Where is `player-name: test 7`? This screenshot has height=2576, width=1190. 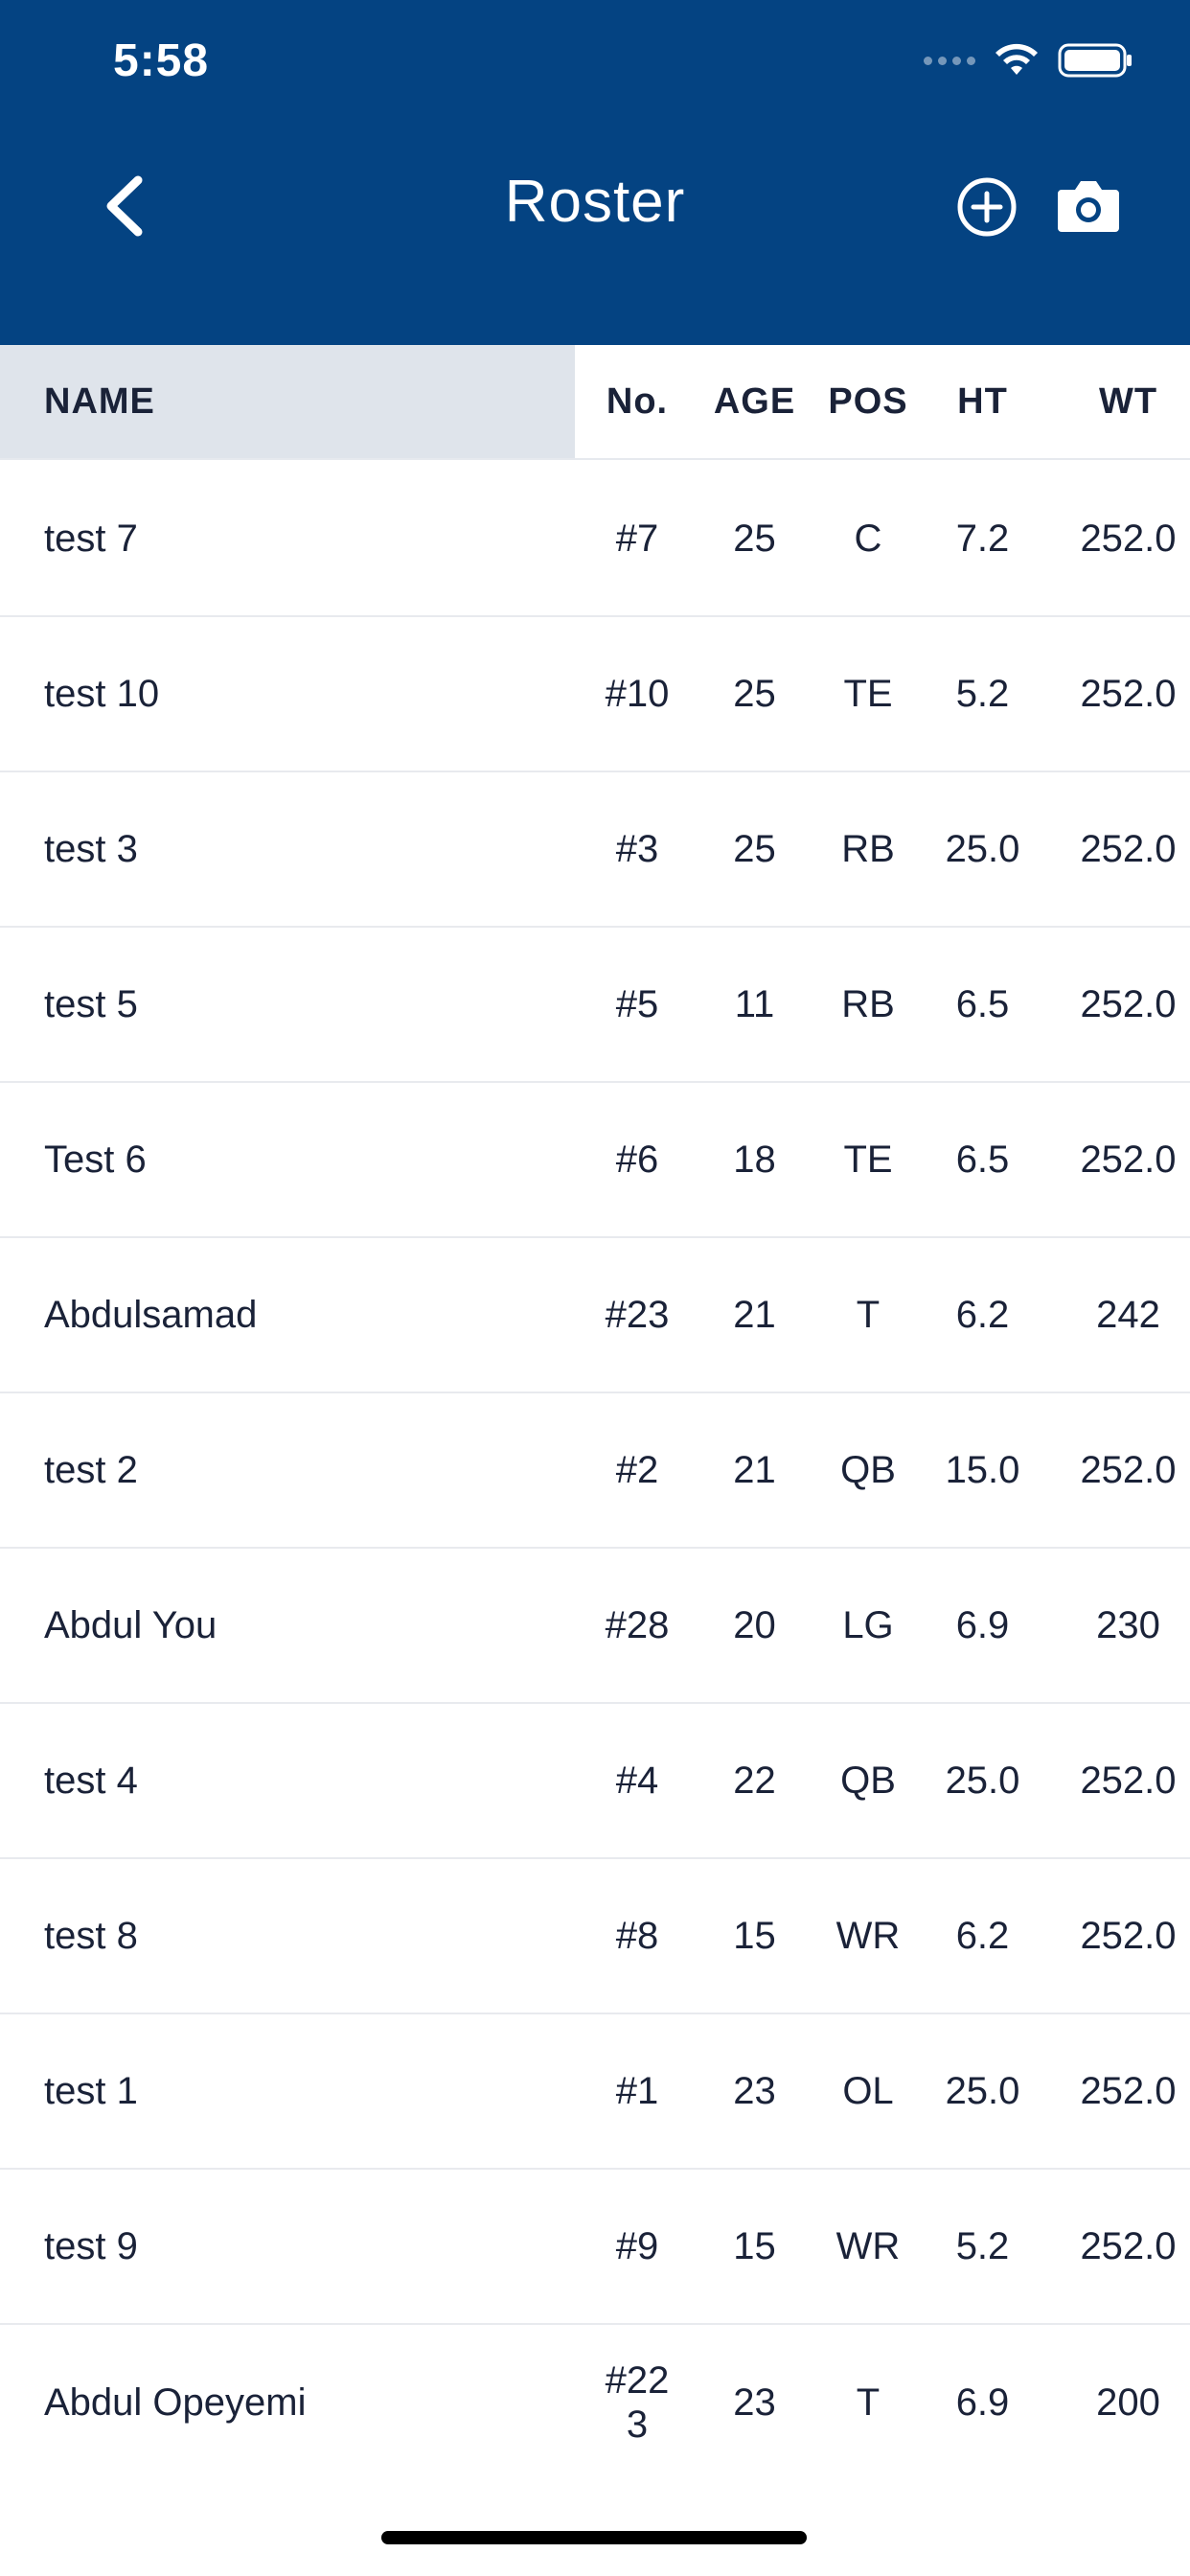
player-name: test 7 is located at coordinates (91, 538).